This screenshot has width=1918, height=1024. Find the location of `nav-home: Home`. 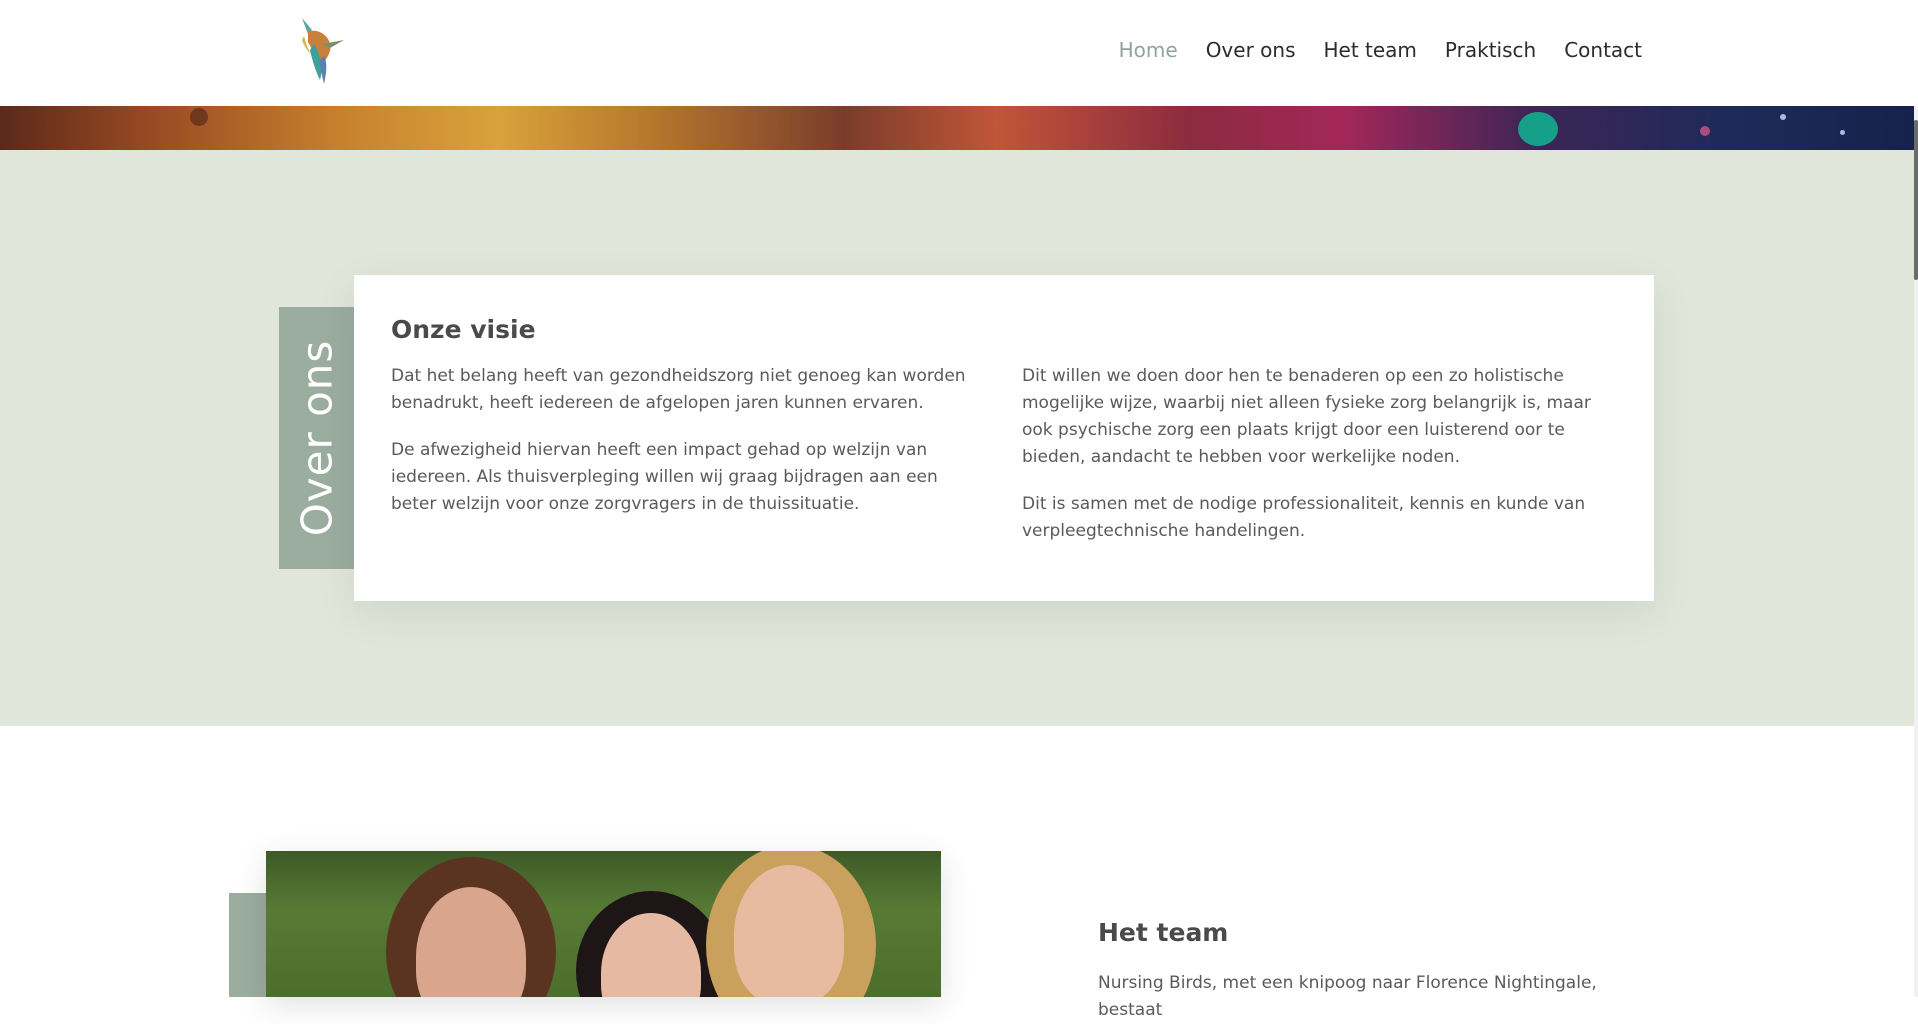

nav-home: Home is located at coordinates (1148, 50).